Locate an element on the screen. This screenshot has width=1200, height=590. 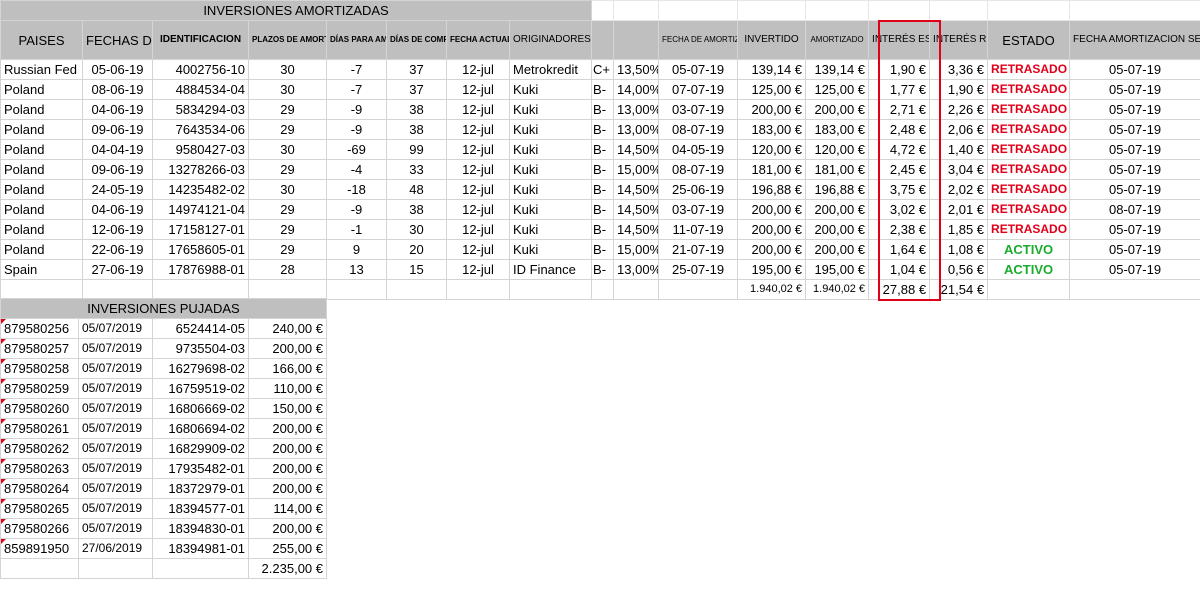
header-identificacion: IDENTIFICACION is located at coordinates (200, 40).